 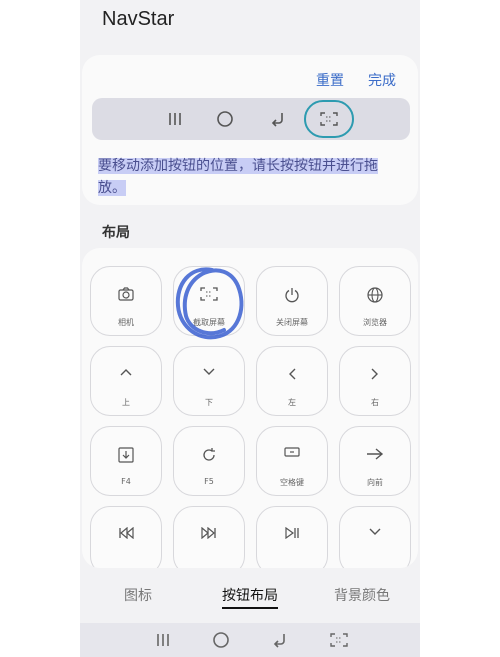 I want to click on globe-icon, so click(x=375, y=295).